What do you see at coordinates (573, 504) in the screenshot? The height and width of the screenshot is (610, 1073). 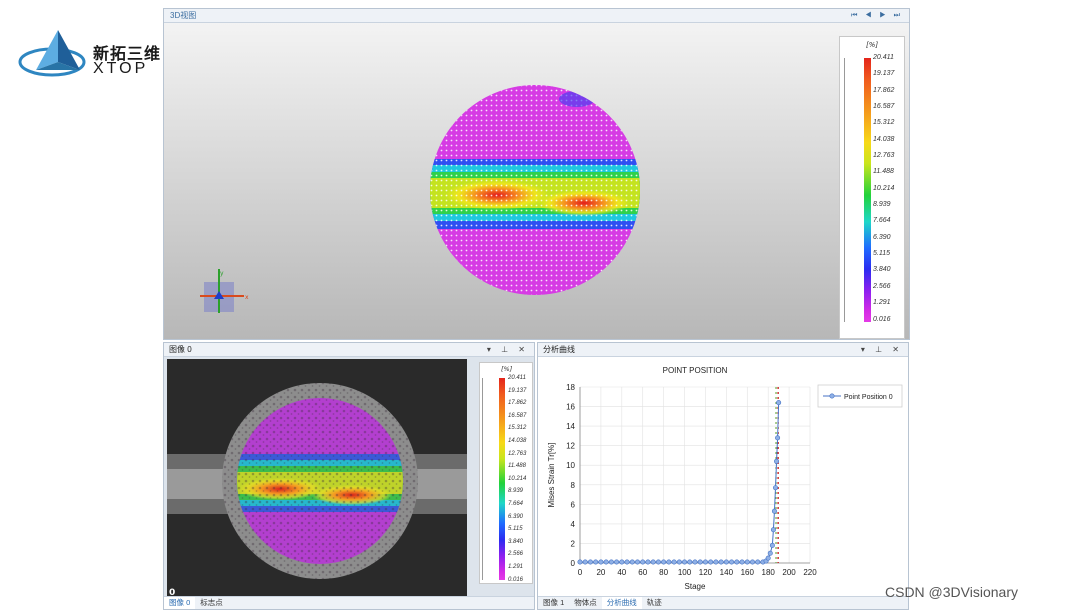 I see `y-tick-label: 6` at bounding box center [573, 504].